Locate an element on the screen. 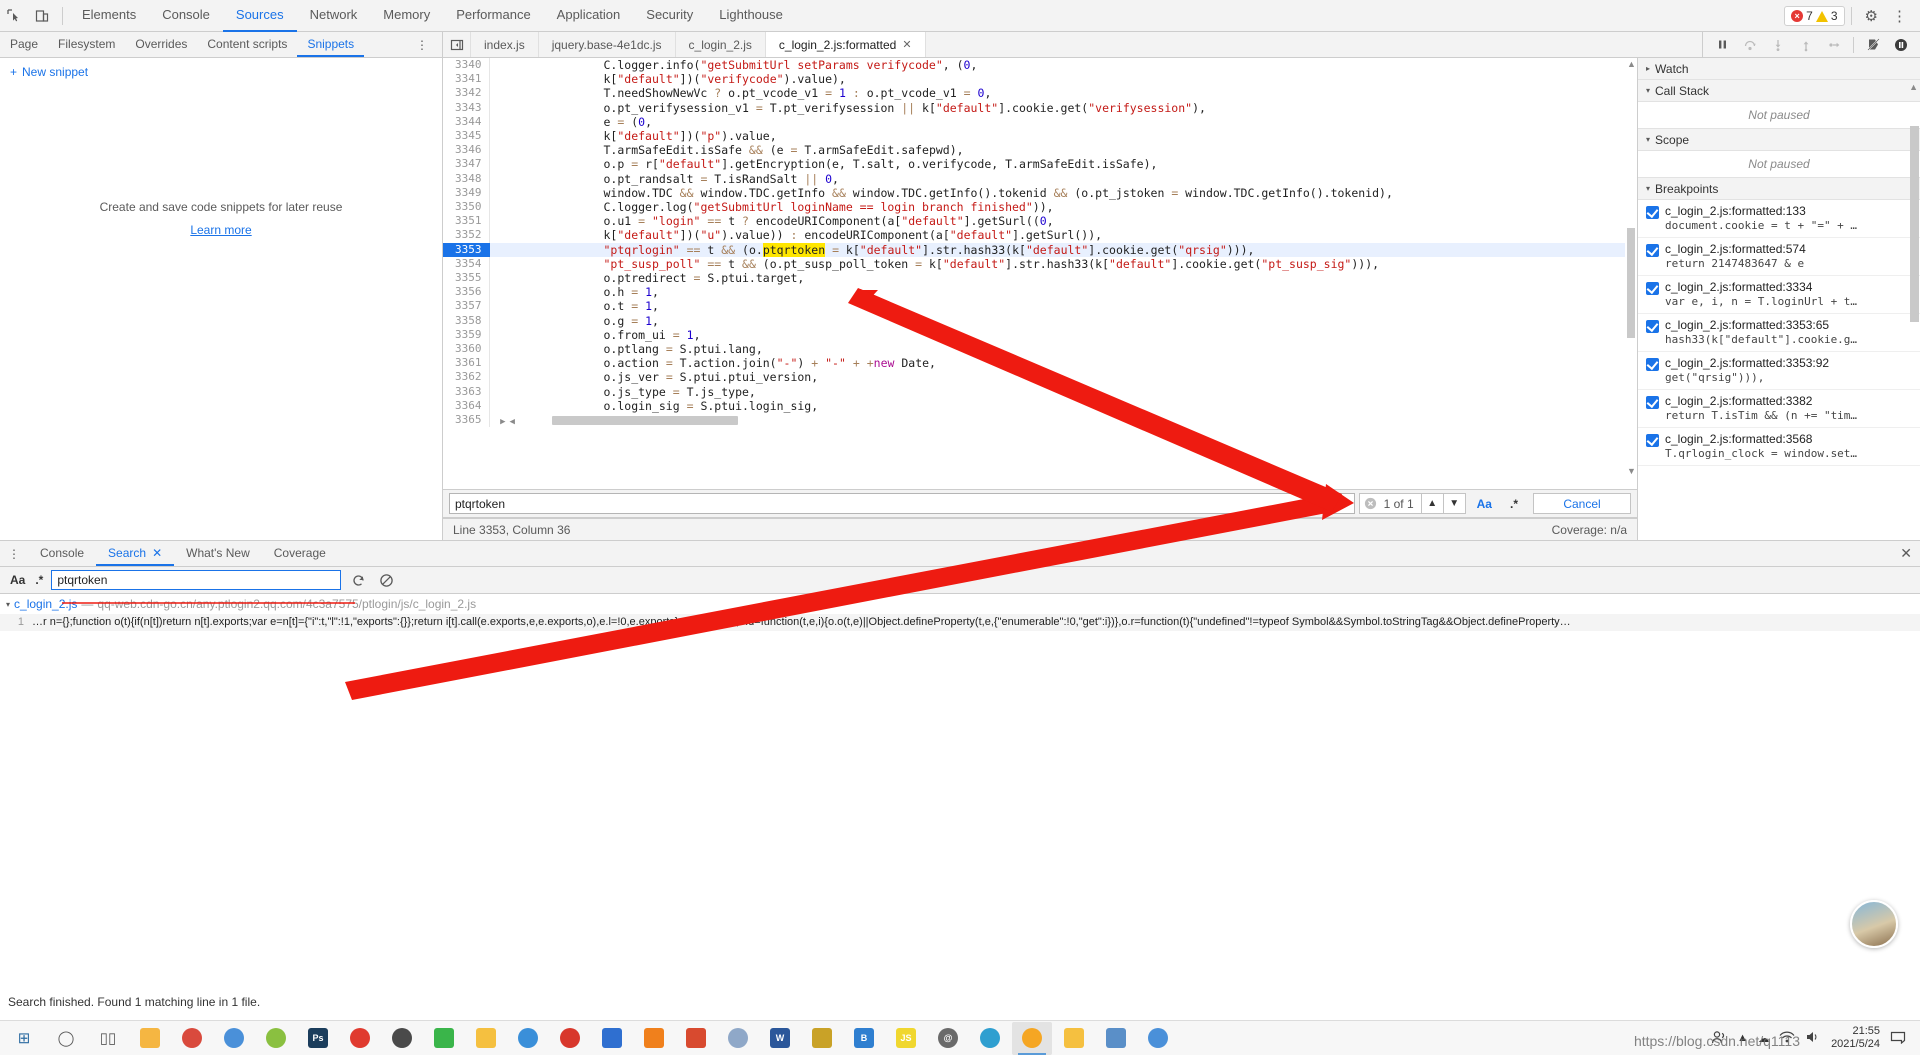 Image resolution: width=1920 pixels, height=1055 pixels. search-regex-toggle: .* is located at coordinates (39, 580).